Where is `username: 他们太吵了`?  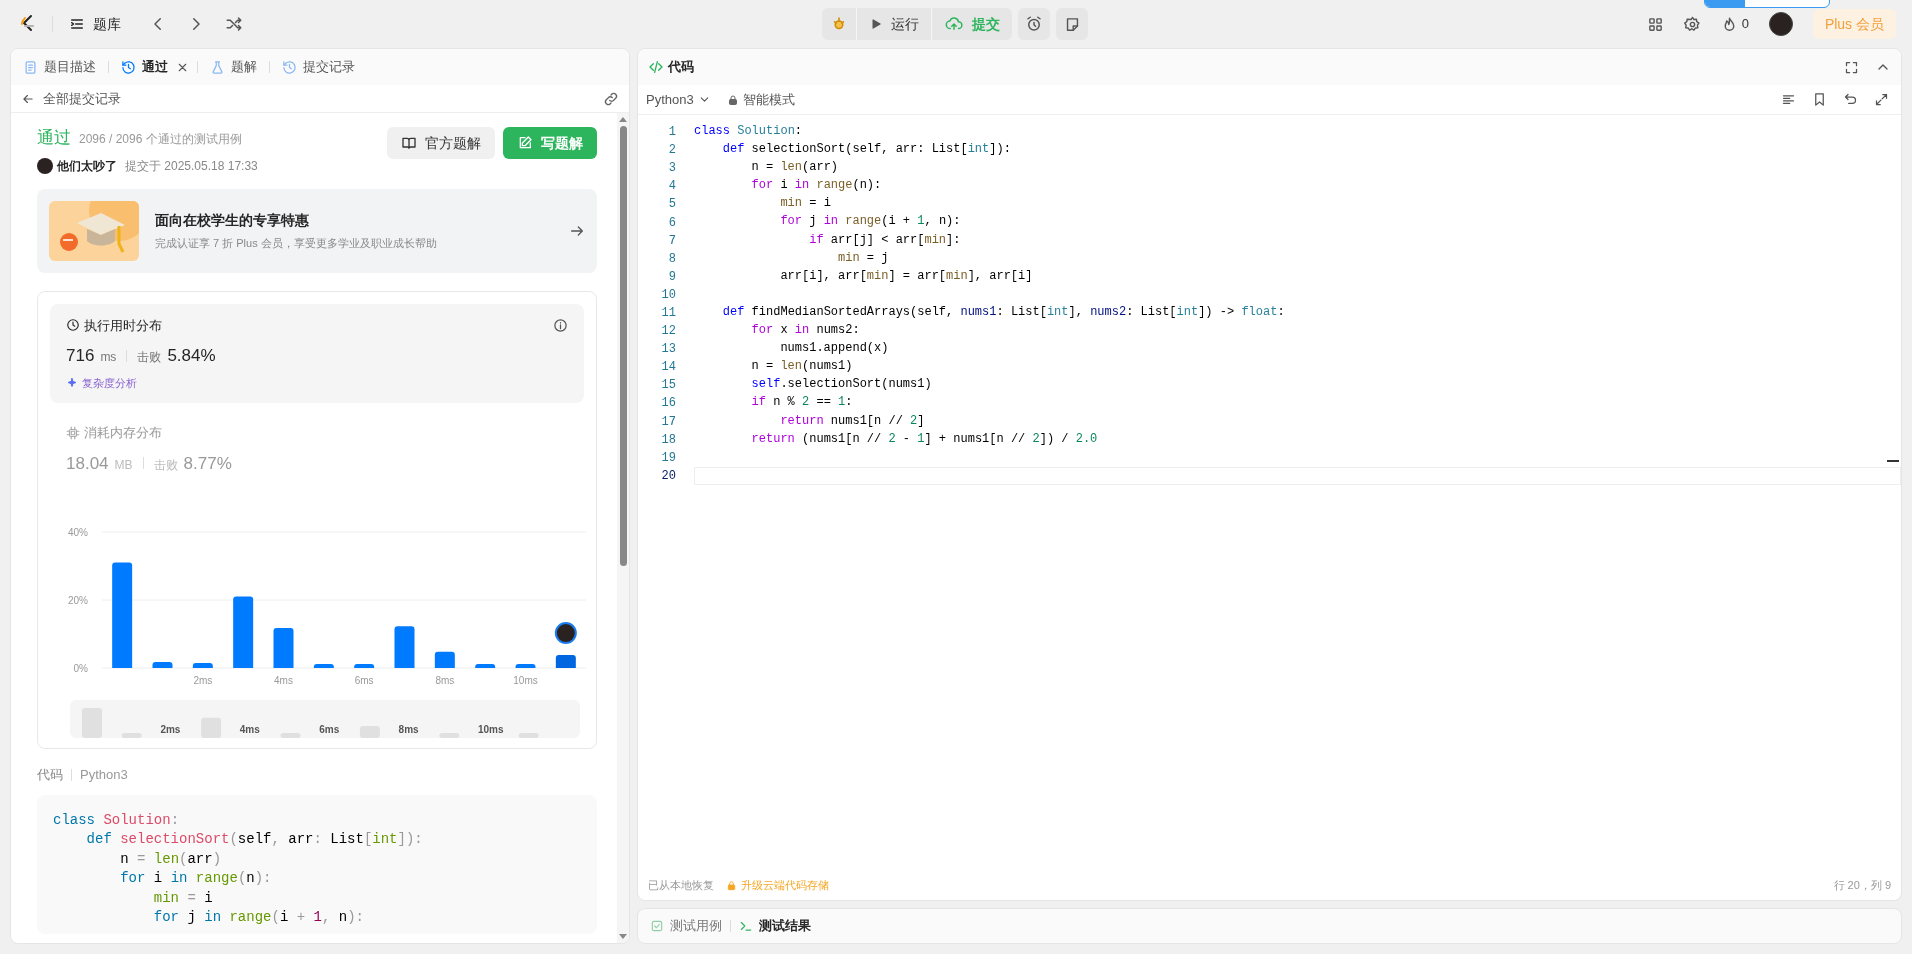 username: 他们太吵了 is located at coordinates (87, 165).